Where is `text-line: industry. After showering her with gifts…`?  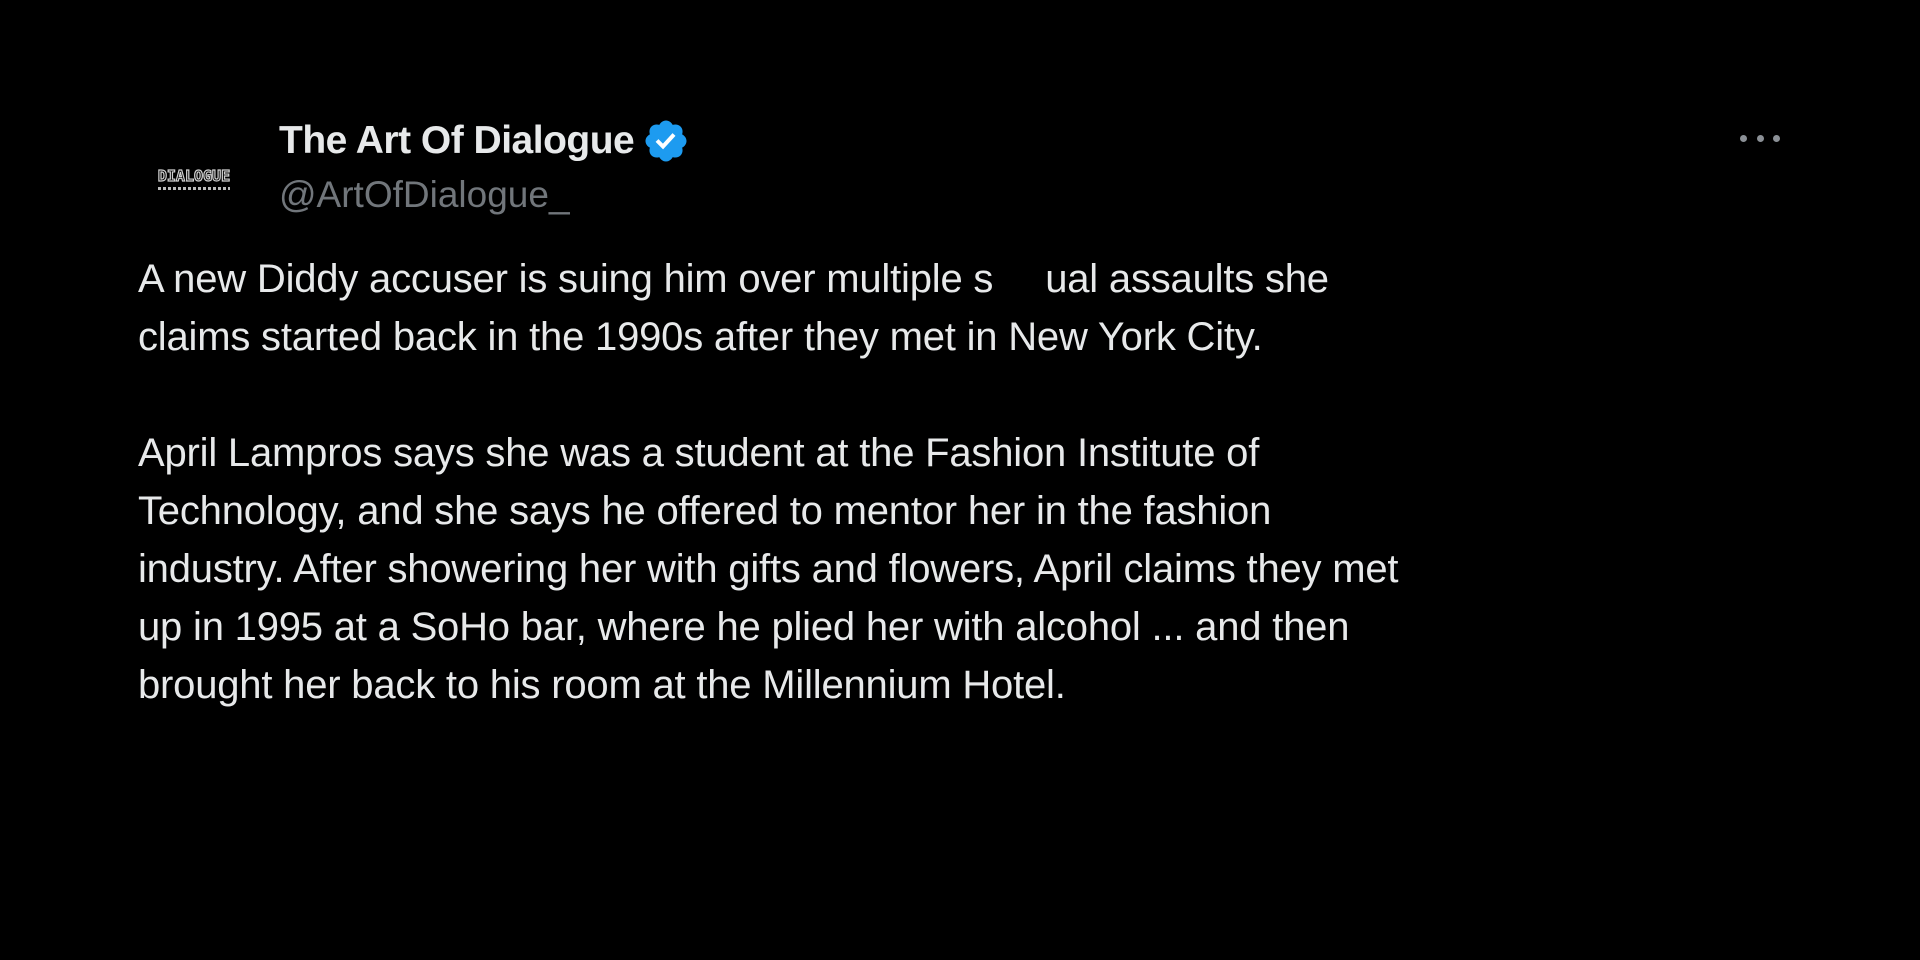 text-line: industry. After showering her with gifts… is located at coordinates (768, 569).